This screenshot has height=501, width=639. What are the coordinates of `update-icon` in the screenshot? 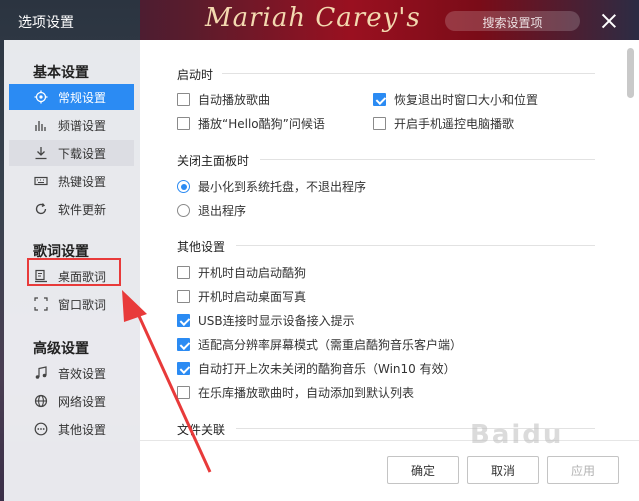 It's located at (41, 209).